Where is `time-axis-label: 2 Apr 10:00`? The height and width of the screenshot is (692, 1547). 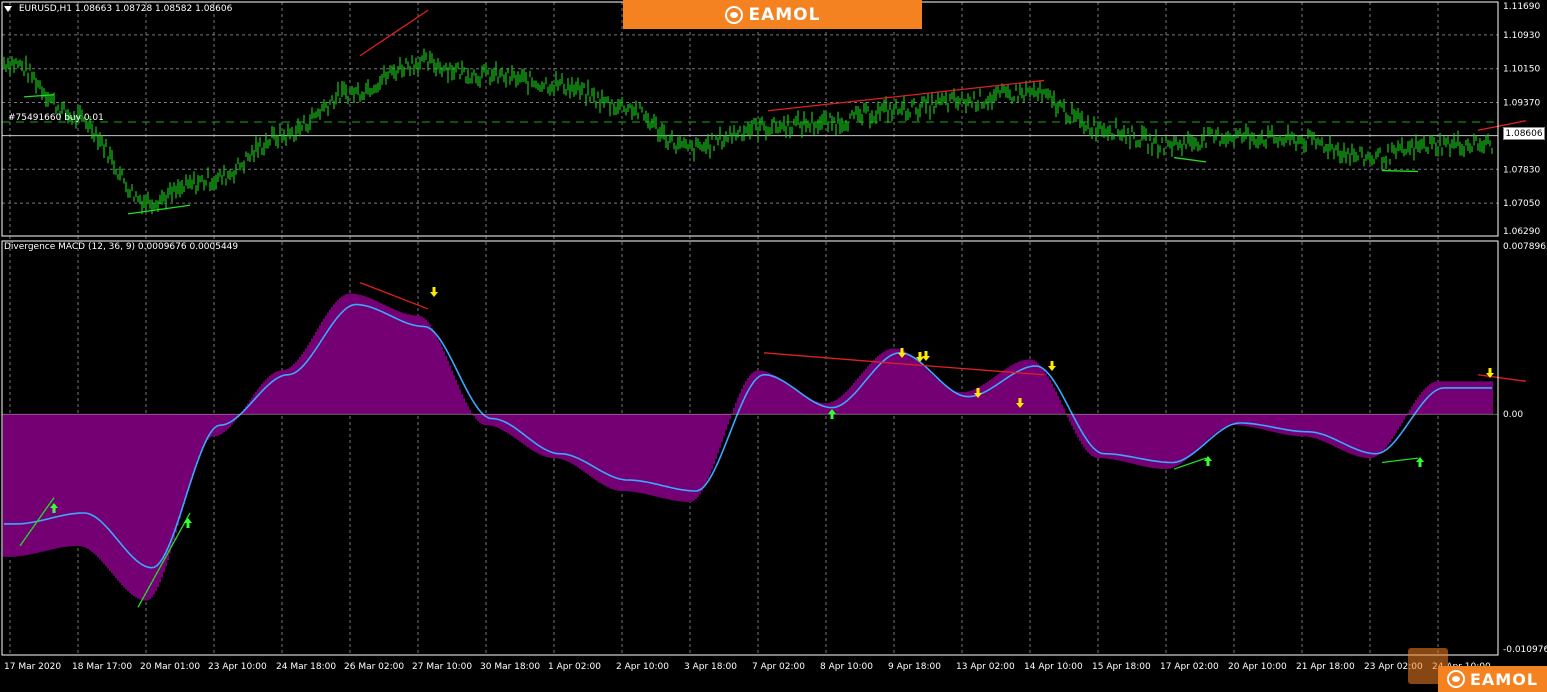
time-axis-label: 2 Apr 10:00 is located at coordinates (642, 667).